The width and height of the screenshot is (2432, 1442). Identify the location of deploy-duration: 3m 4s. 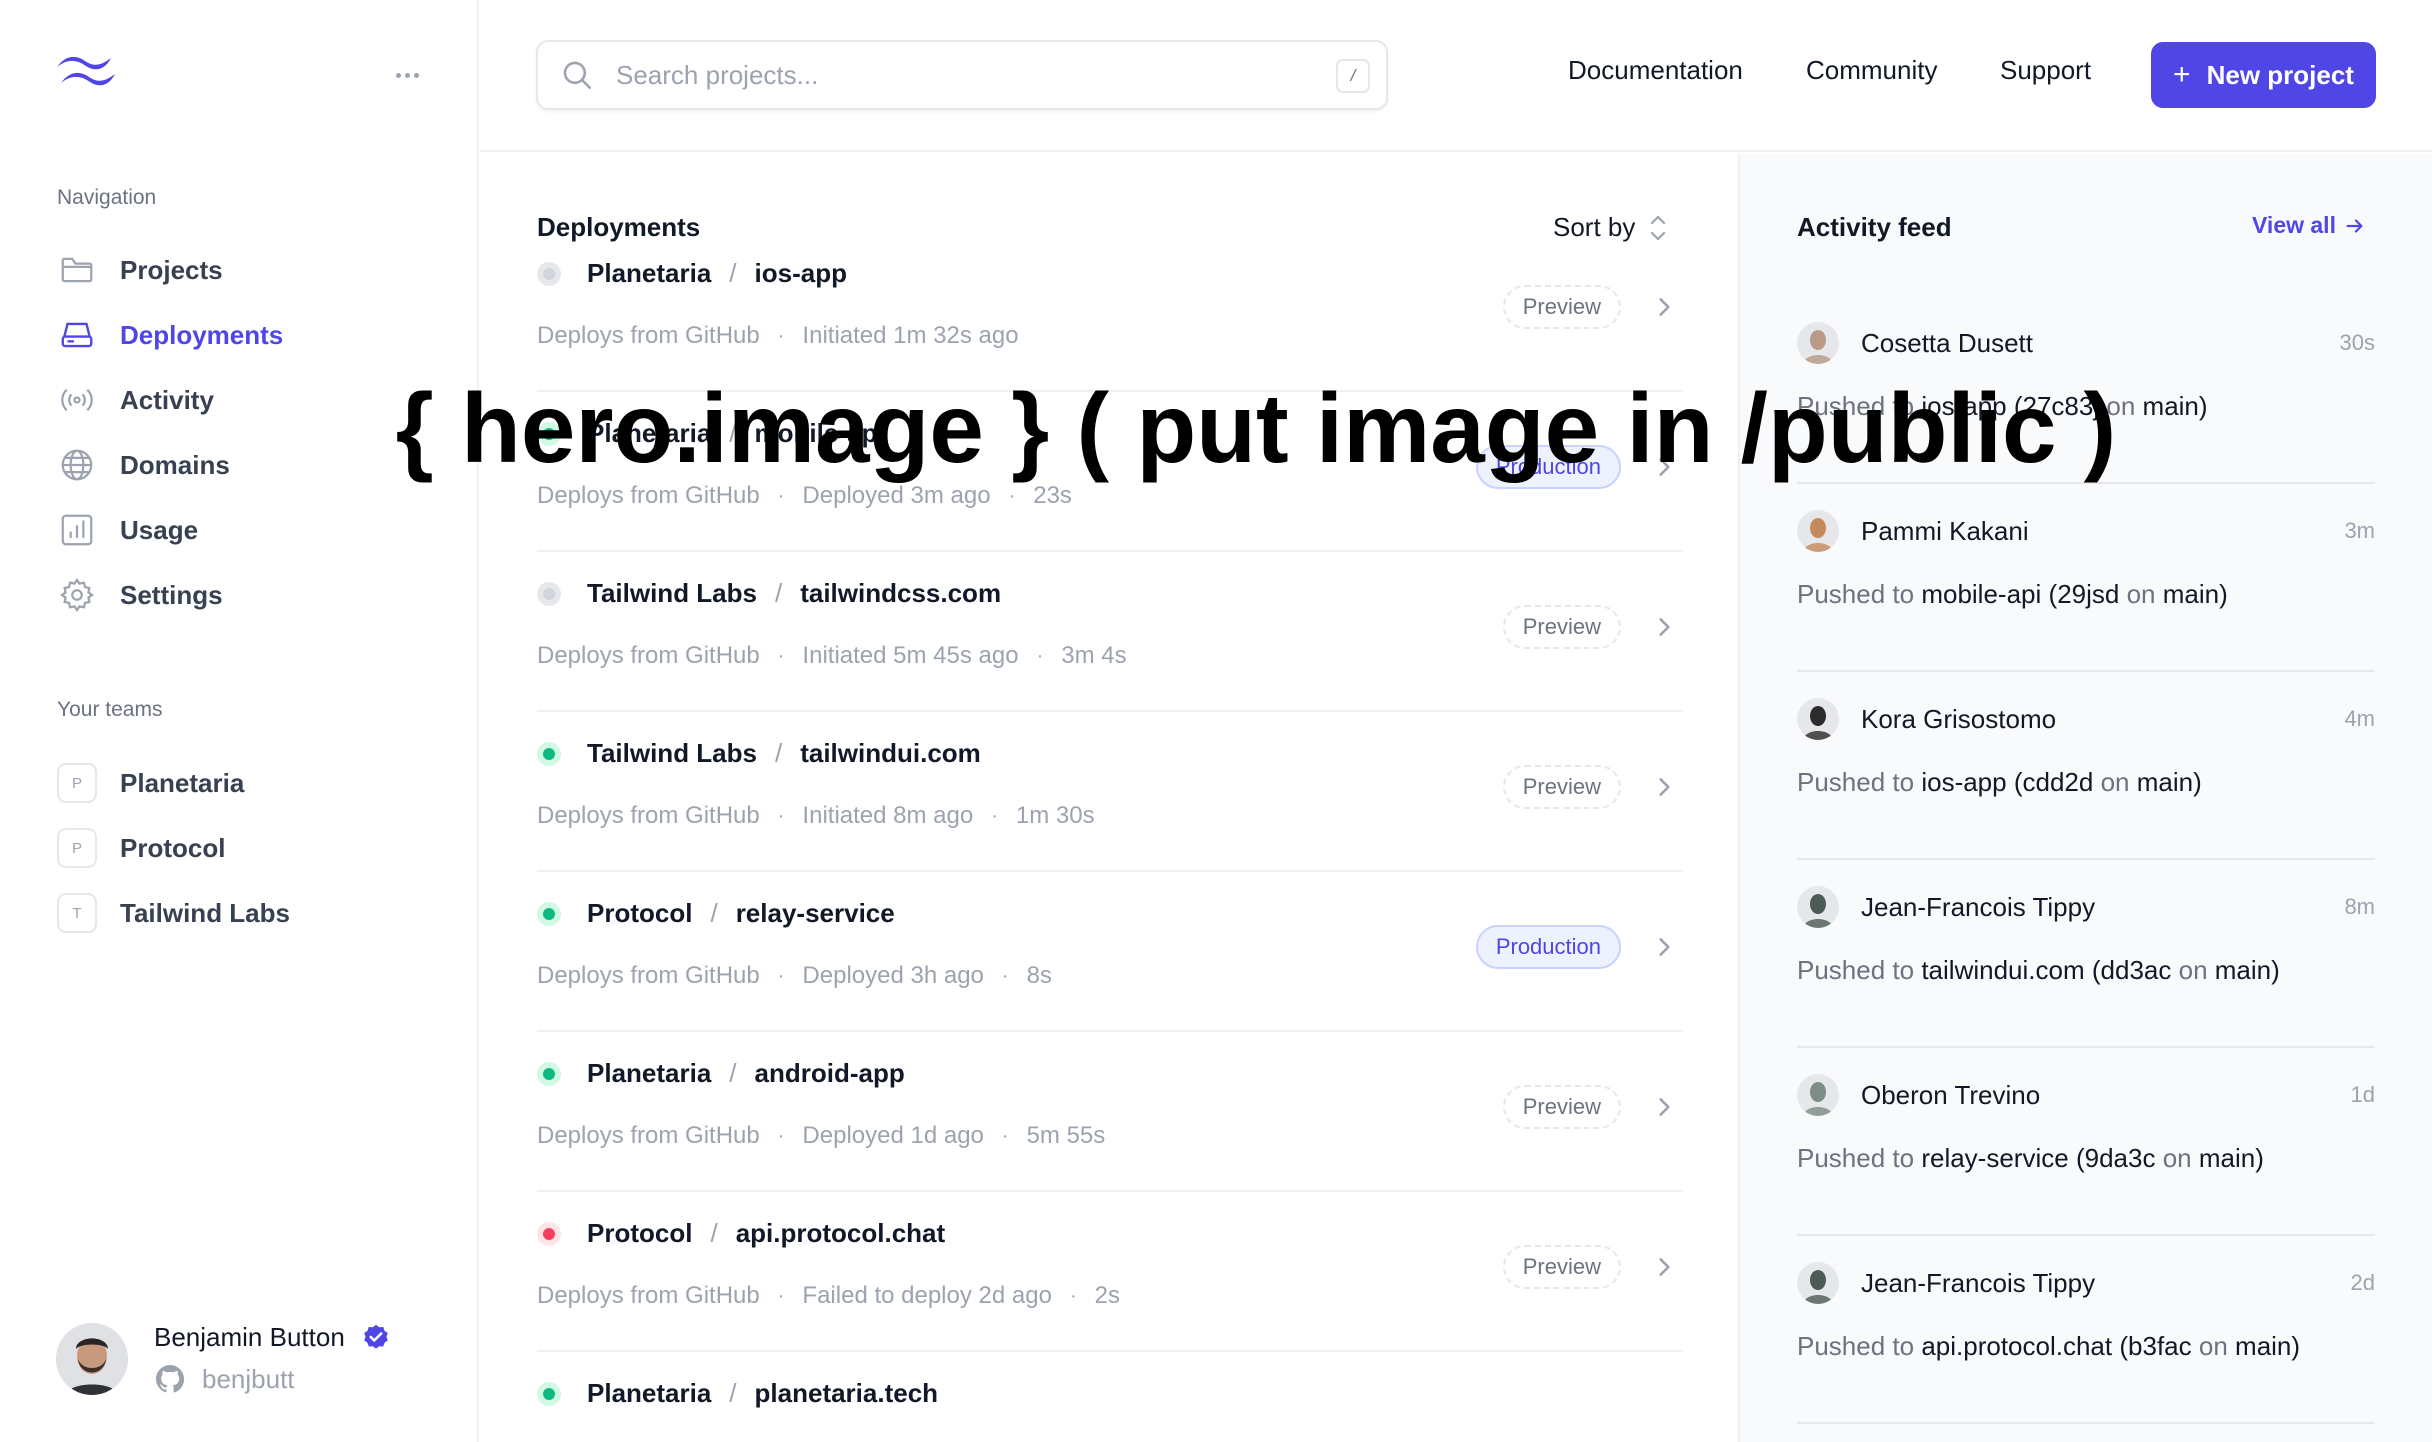
(1094, 655).